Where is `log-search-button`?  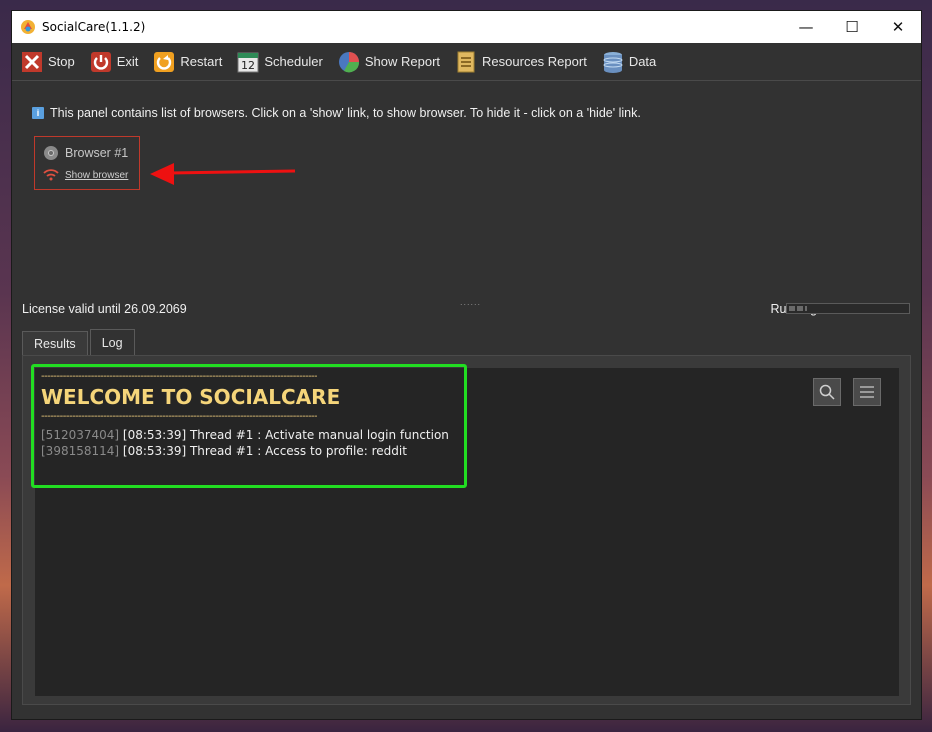 log-search-button is located at coordinates (827, 392).